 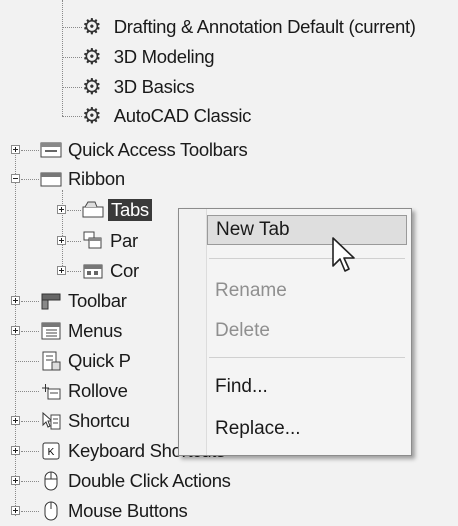 I want to click on tree-item-tabs: Tabs, so click(x=117, y=210).